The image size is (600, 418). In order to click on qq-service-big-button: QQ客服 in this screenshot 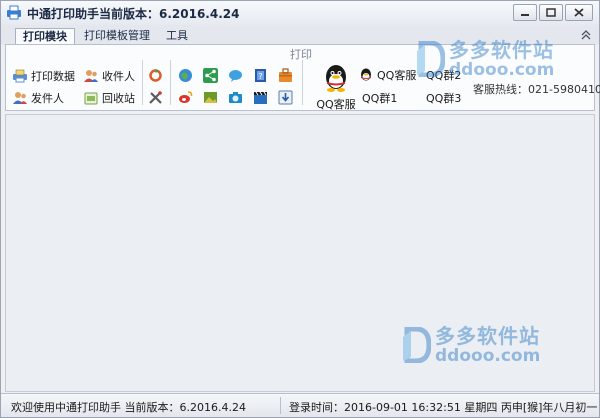, I will do `click(336, 87)`.